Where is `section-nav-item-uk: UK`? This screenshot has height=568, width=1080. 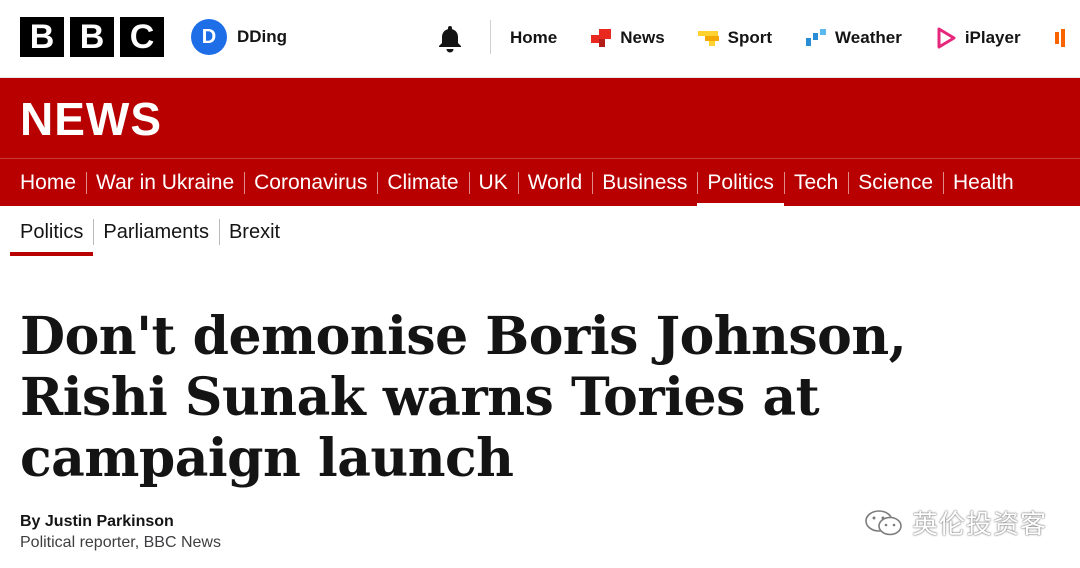 section-nav-item-uk: UK is located at coordinates (493, 183).